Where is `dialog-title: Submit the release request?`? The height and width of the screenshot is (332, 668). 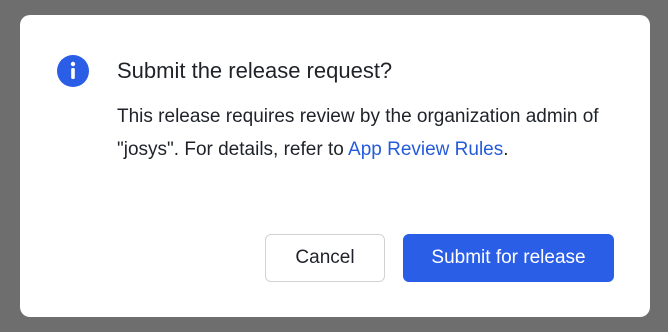 dialog-title: Submit the release request? is located at coordinates (255, 70).